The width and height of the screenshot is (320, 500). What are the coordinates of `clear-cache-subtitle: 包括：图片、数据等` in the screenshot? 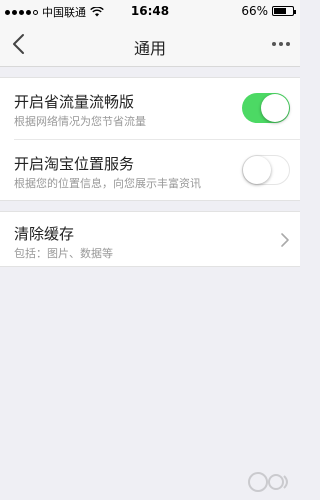 It's located at (63, 253).